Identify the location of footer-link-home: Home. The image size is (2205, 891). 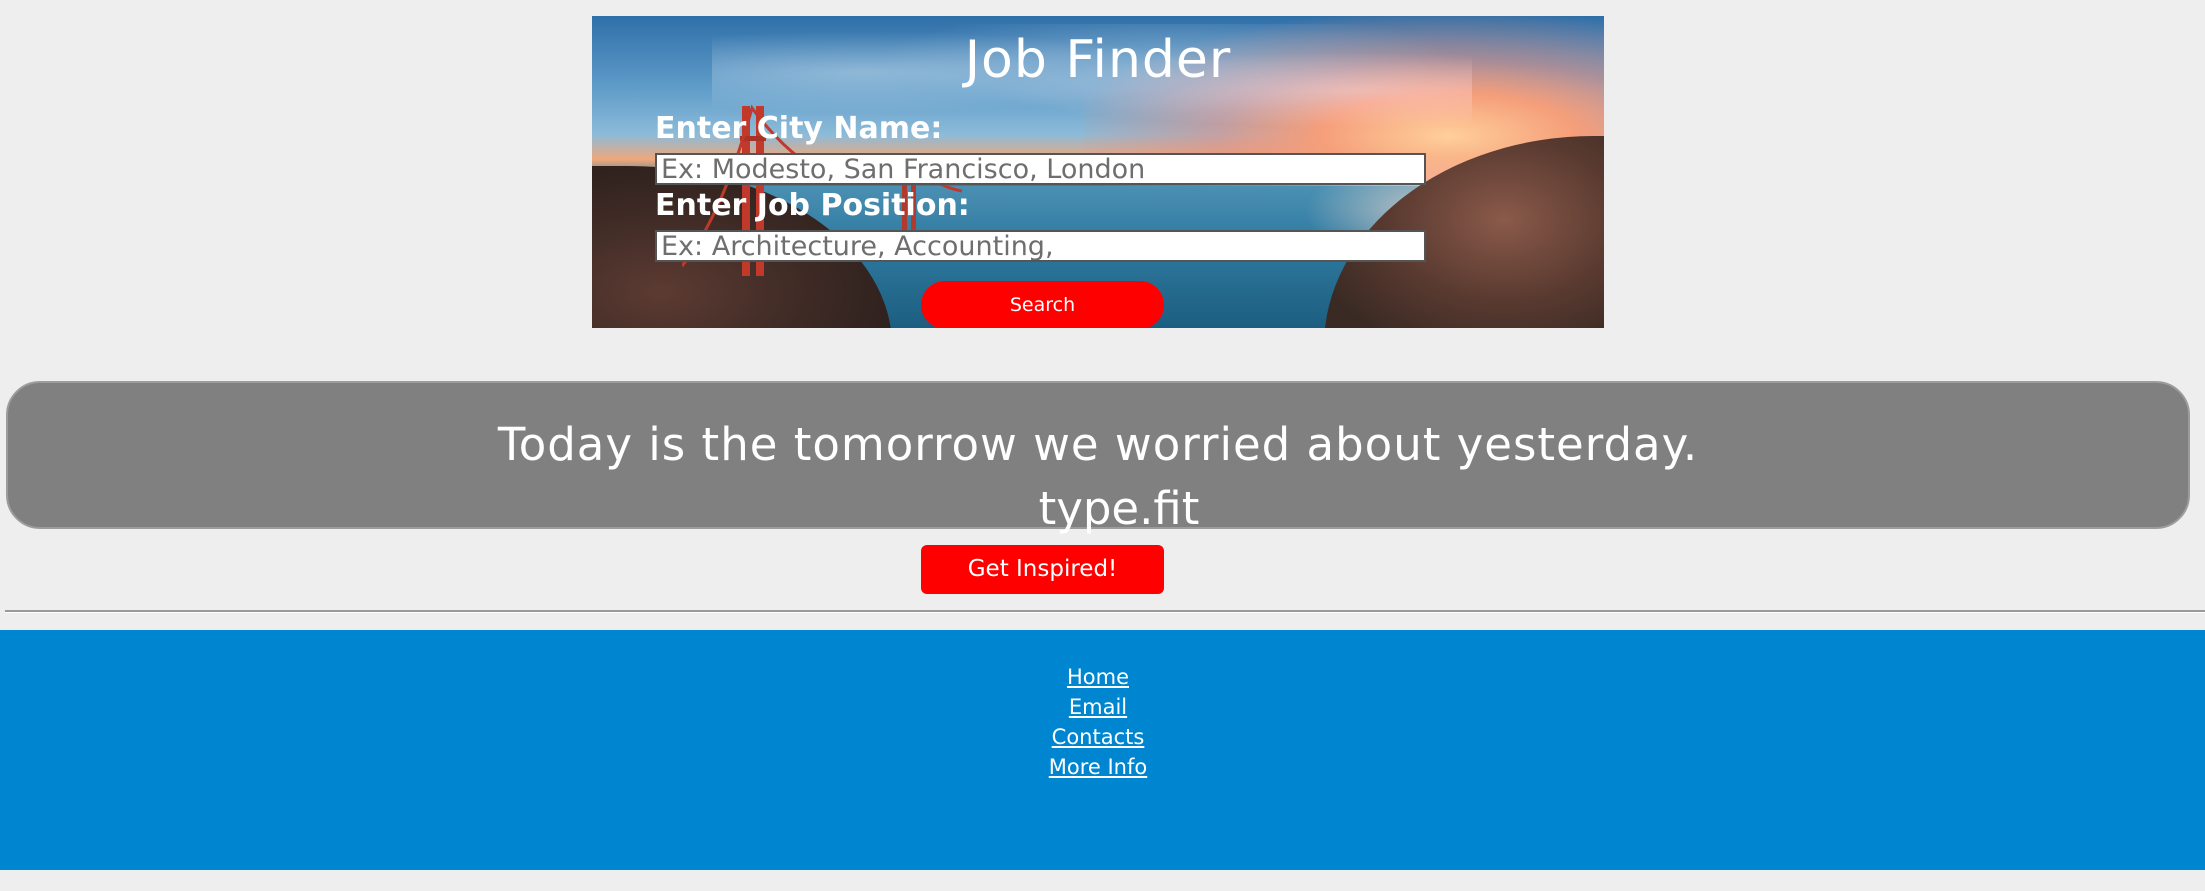
(1098, 677).